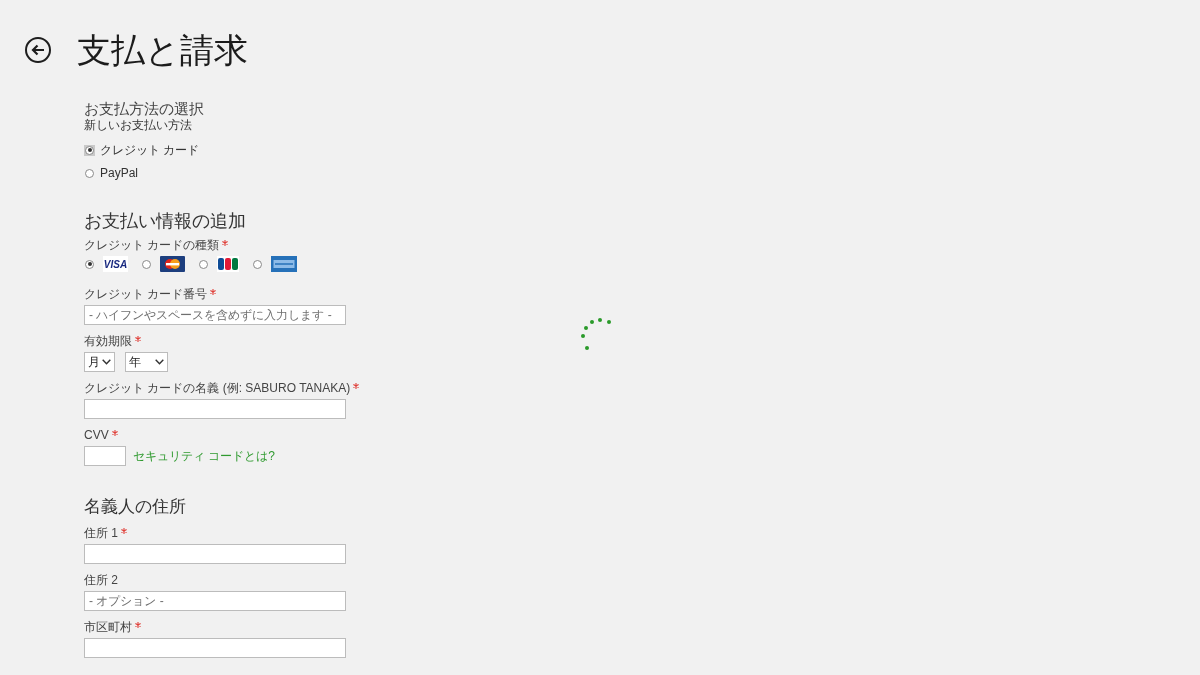 The height and width of the screenshot is (675, 1200). What do you see at coordinates (150, 150) in the screenshot?
I see `option-label: クレジット カード` at bounding box center [150, 150].